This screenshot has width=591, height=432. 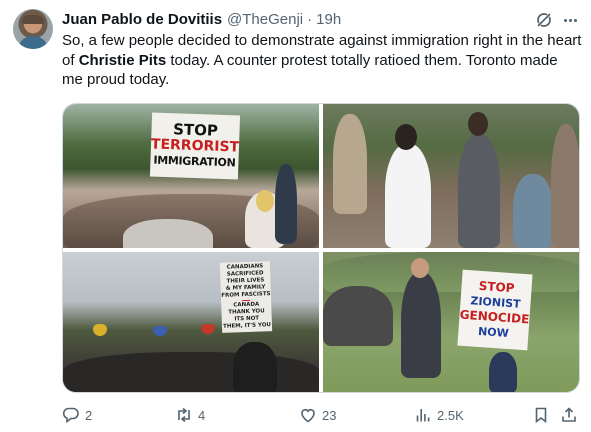 What do you see at coordinates (329, 415) in the screenshot?
I see `like-count: 23` at bounding box center [329, 415].